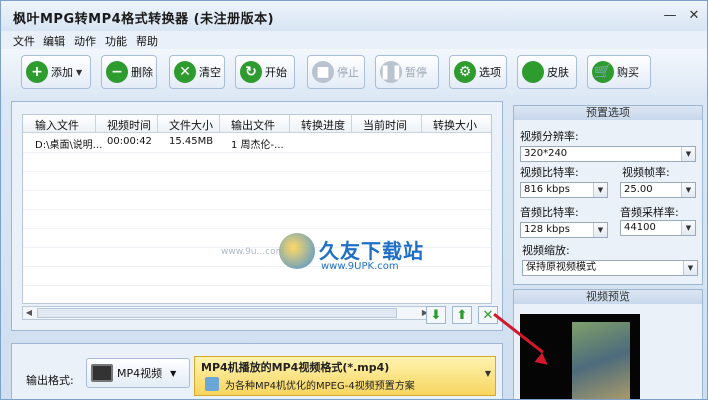 The height and width of the screenshot is (400, 708). What do you see at coordinates (658, 228) in the screenshot?
I see `samplerate-select: 44100 ▼` at bounding box center [658, 228].